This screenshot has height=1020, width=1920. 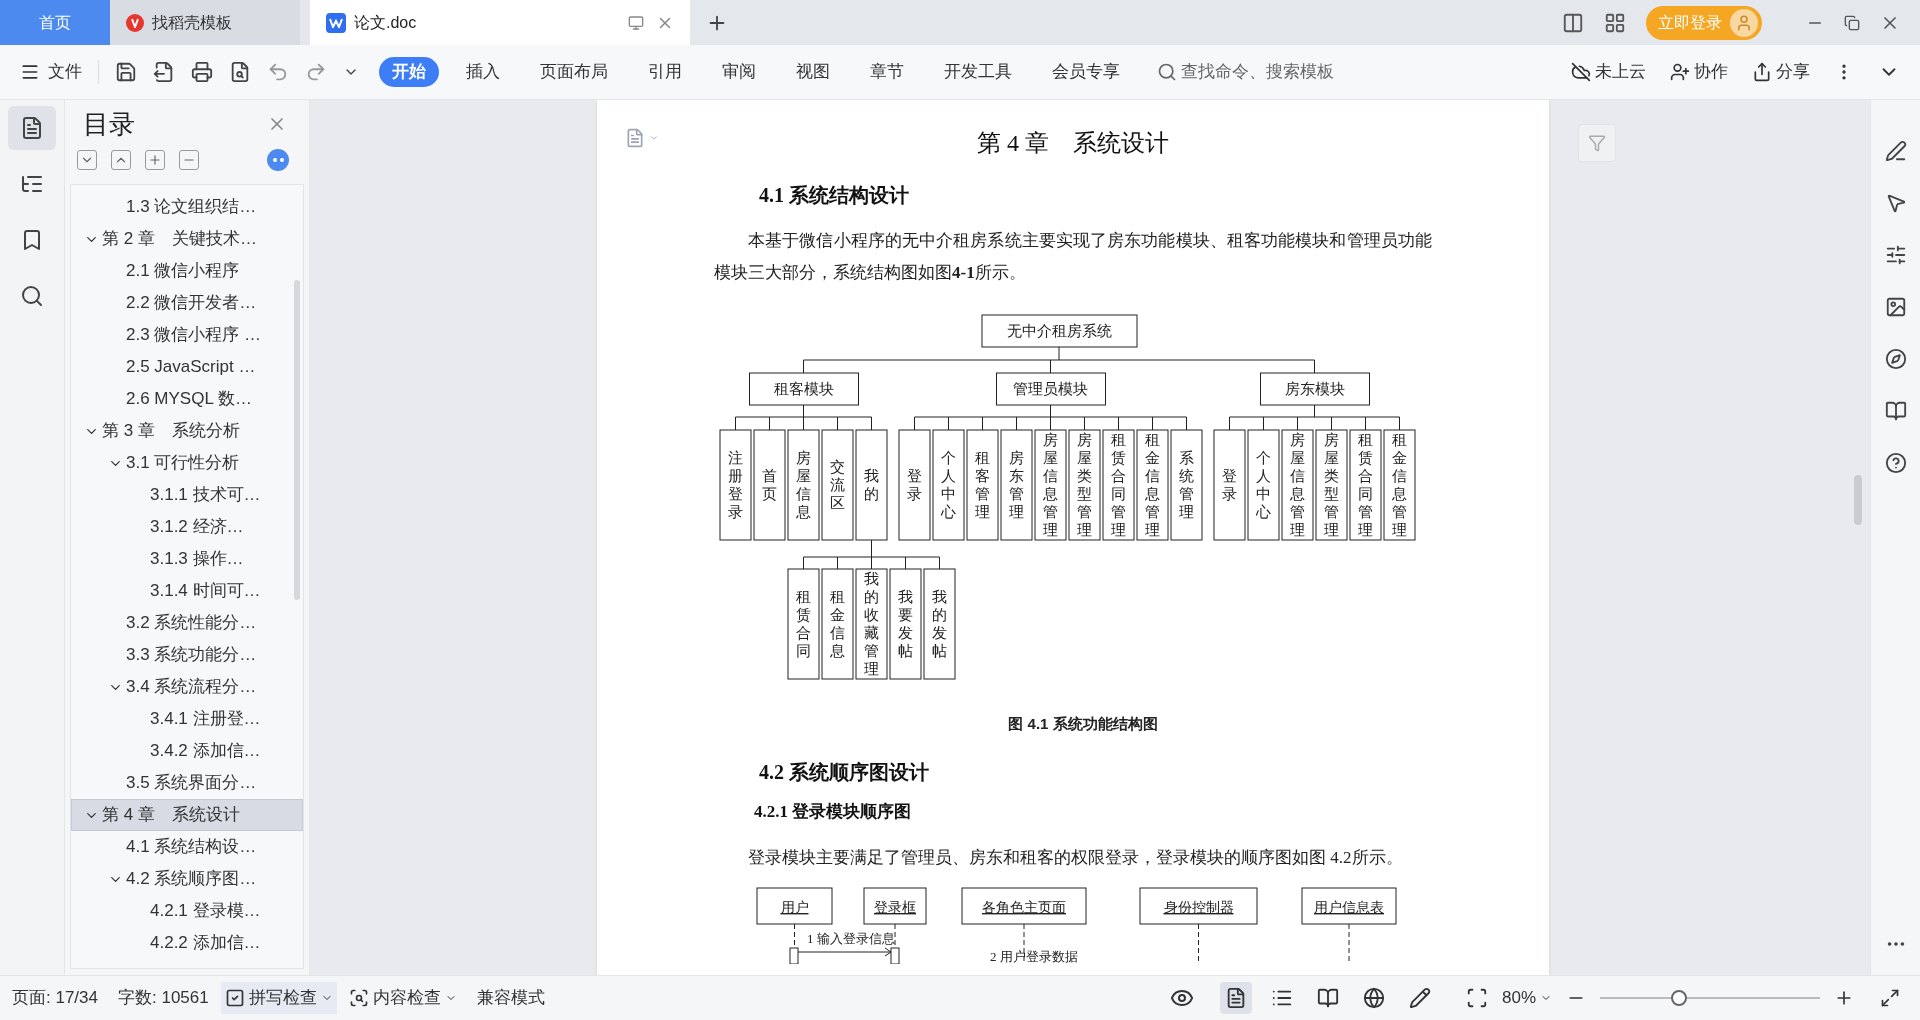 What do you see at coordinates (1710, 998) in the screenshot?
I see `zoom-slider` at bounding box center [1710, 998].